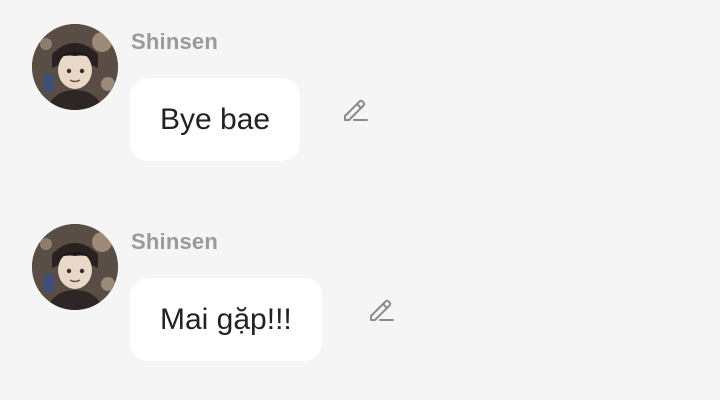  I want to click on message-text: Bye bae, so click(215, 119).